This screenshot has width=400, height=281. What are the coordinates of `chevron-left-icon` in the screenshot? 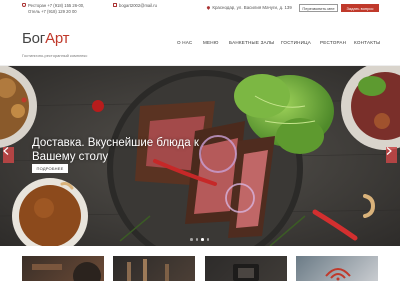 It's located at (6, 151).